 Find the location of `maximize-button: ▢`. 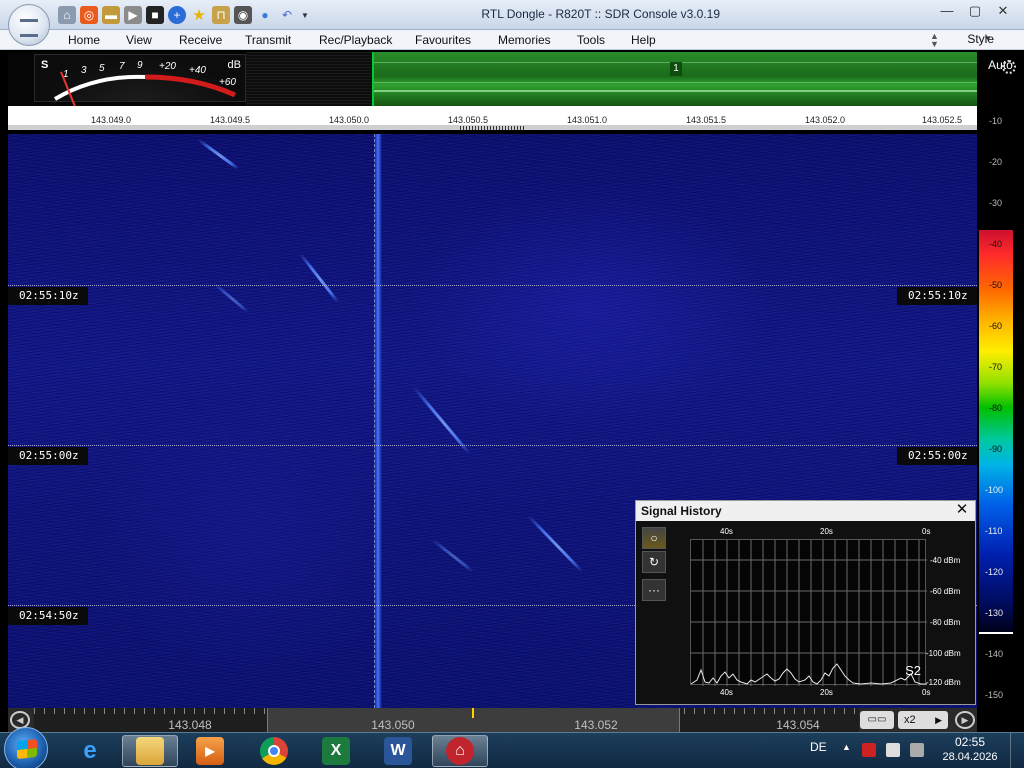

maximize-button: ▢ is located at coordinates (975, 11).